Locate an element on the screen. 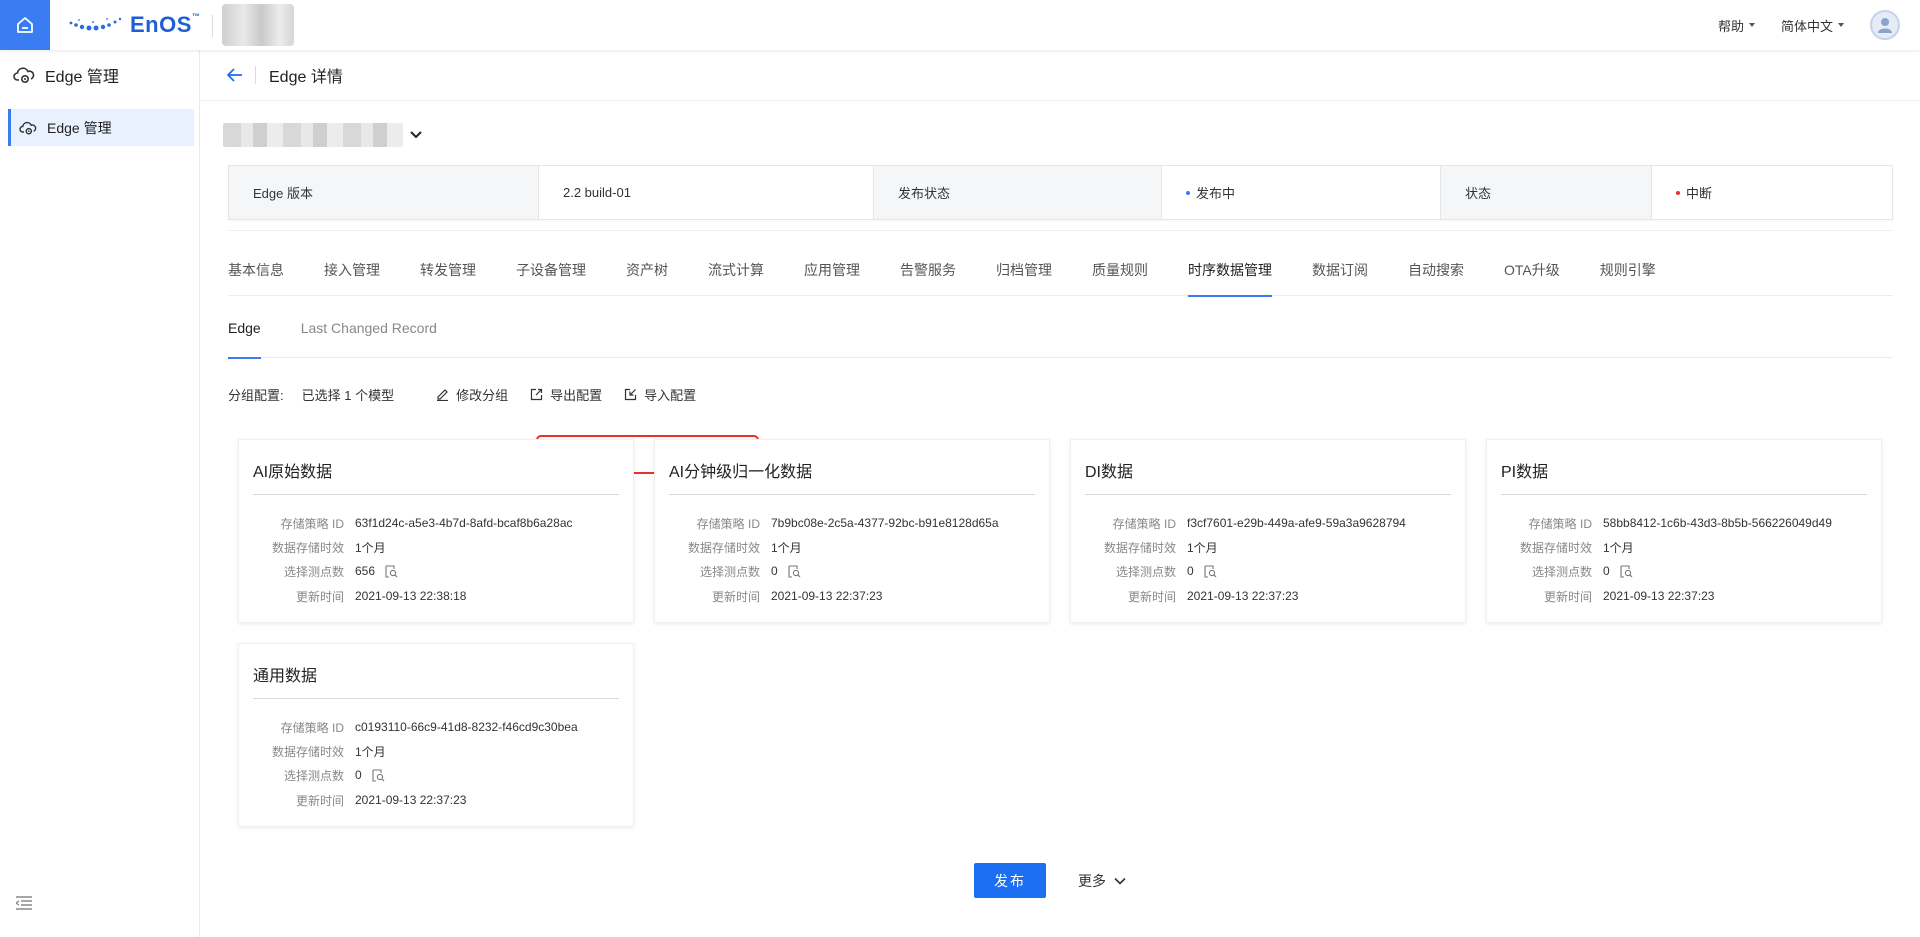 This screenshot has width=1920, height=937. card-row: 选择测点数 0 is located at coordinates (312, 775).